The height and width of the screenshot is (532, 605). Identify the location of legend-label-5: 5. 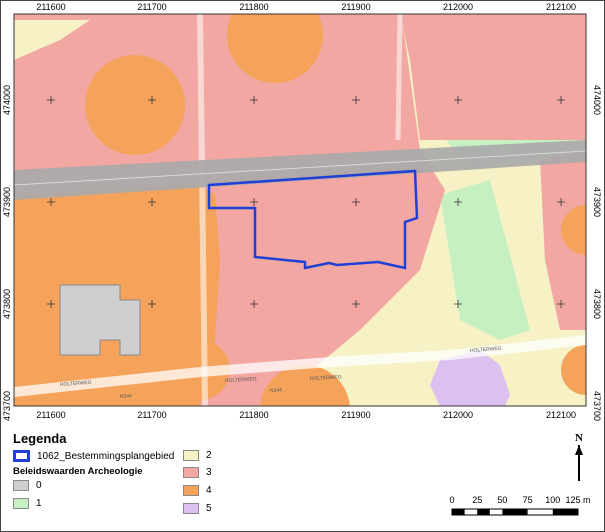
(209, 508).